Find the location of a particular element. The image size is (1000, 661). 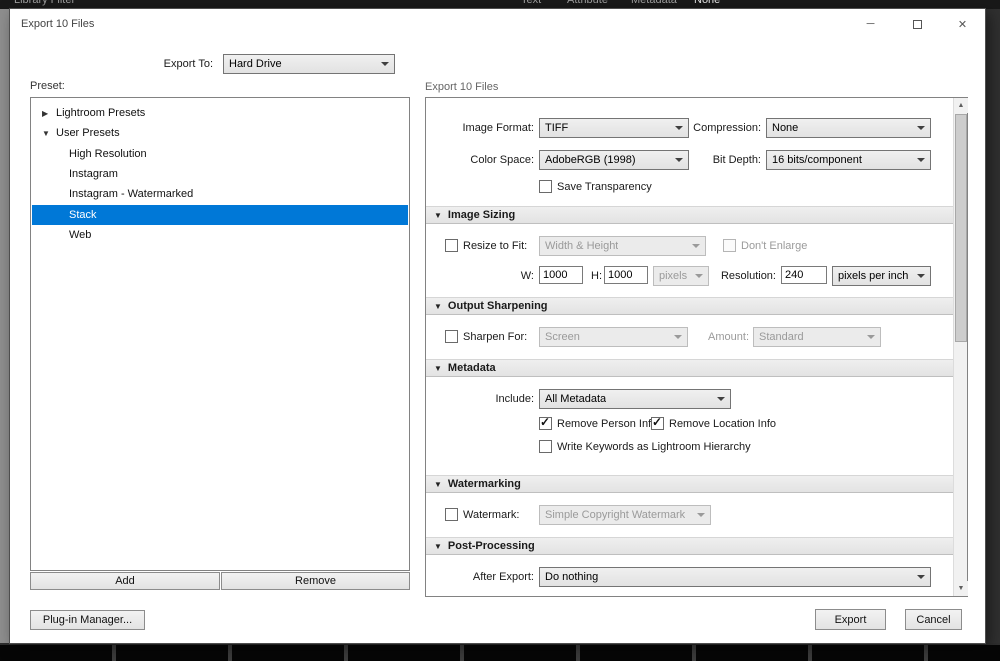

watermark-label: Watermark: is located at coordinates (491, 515).